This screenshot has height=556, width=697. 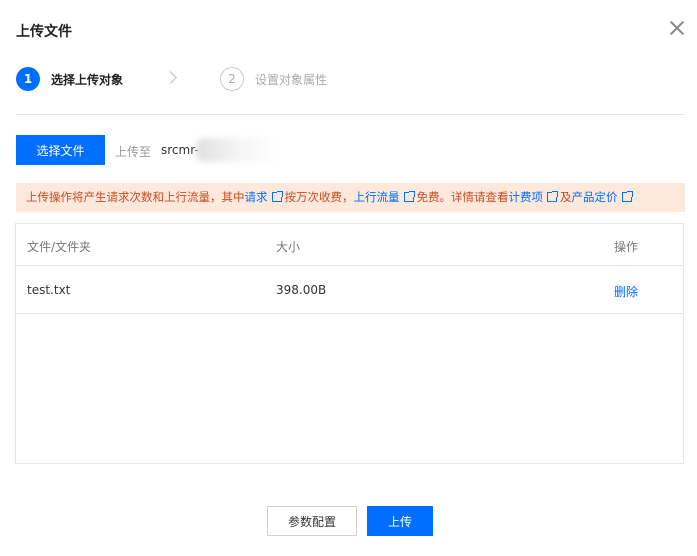 I want to click on params-config-button: 参数配置, so click(x=312, y=521).